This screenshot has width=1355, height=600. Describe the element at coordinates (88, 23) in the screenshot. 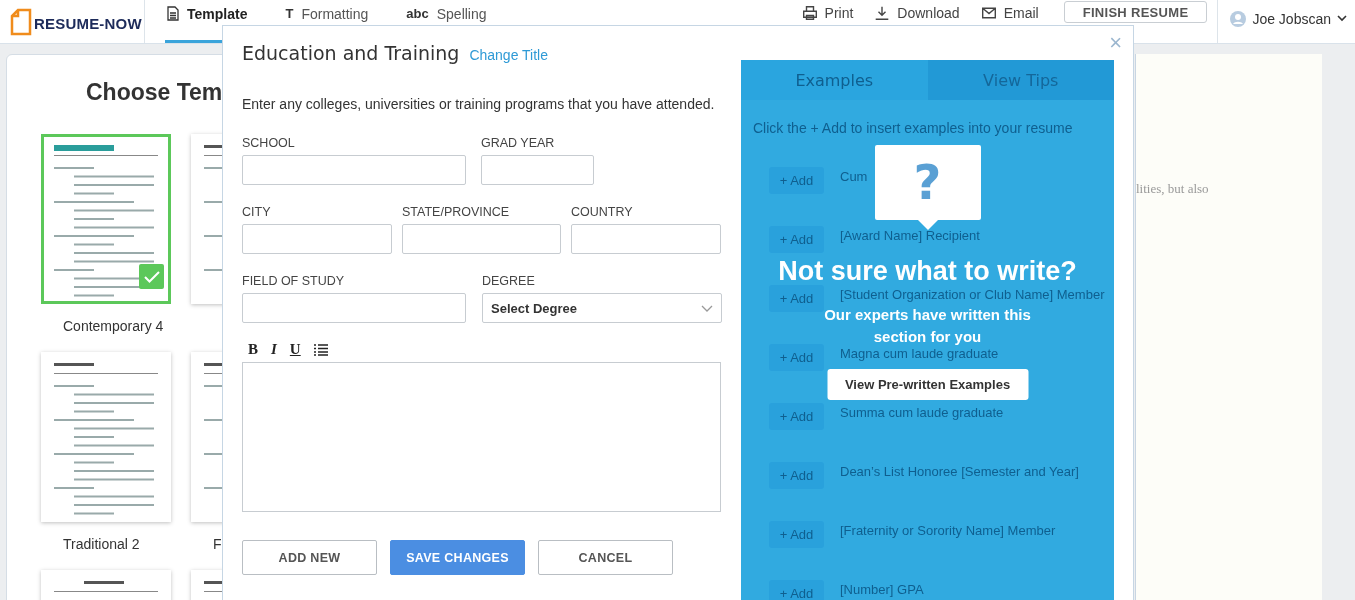

I see `brand-logo: RESUME-NOW` at that location.